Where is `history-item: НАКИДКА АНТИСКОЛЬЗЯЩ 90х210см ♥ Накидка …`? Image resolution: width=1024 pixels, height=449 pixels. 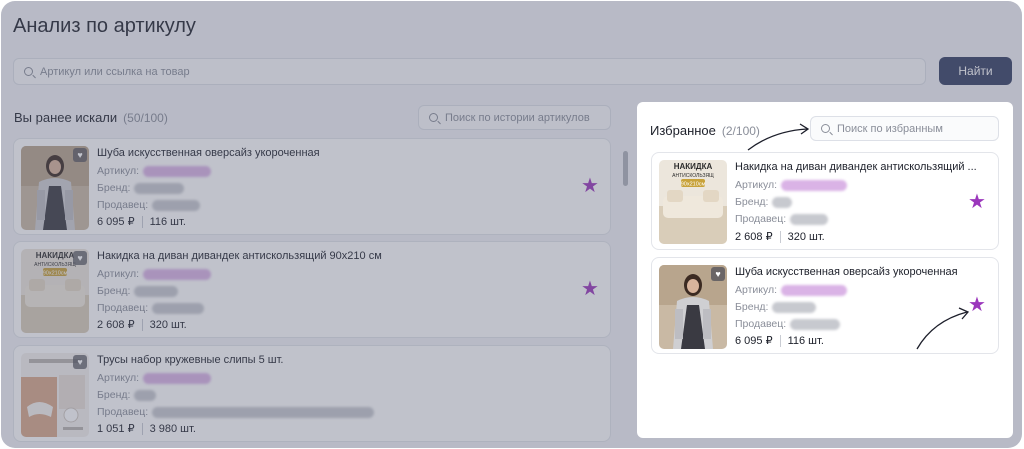 history-item: НАКИДКА АНТИСКОЛЬЗЯЩ 90х210см ♥ Накидка … is located at coordinates (312, 289).